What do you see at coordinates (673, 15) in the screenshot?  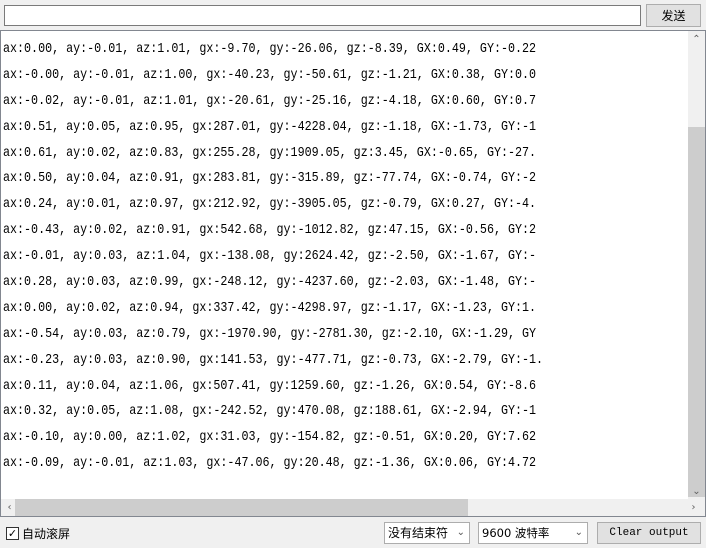 I see `send-button: 发送` at bounding box center [673, 15].